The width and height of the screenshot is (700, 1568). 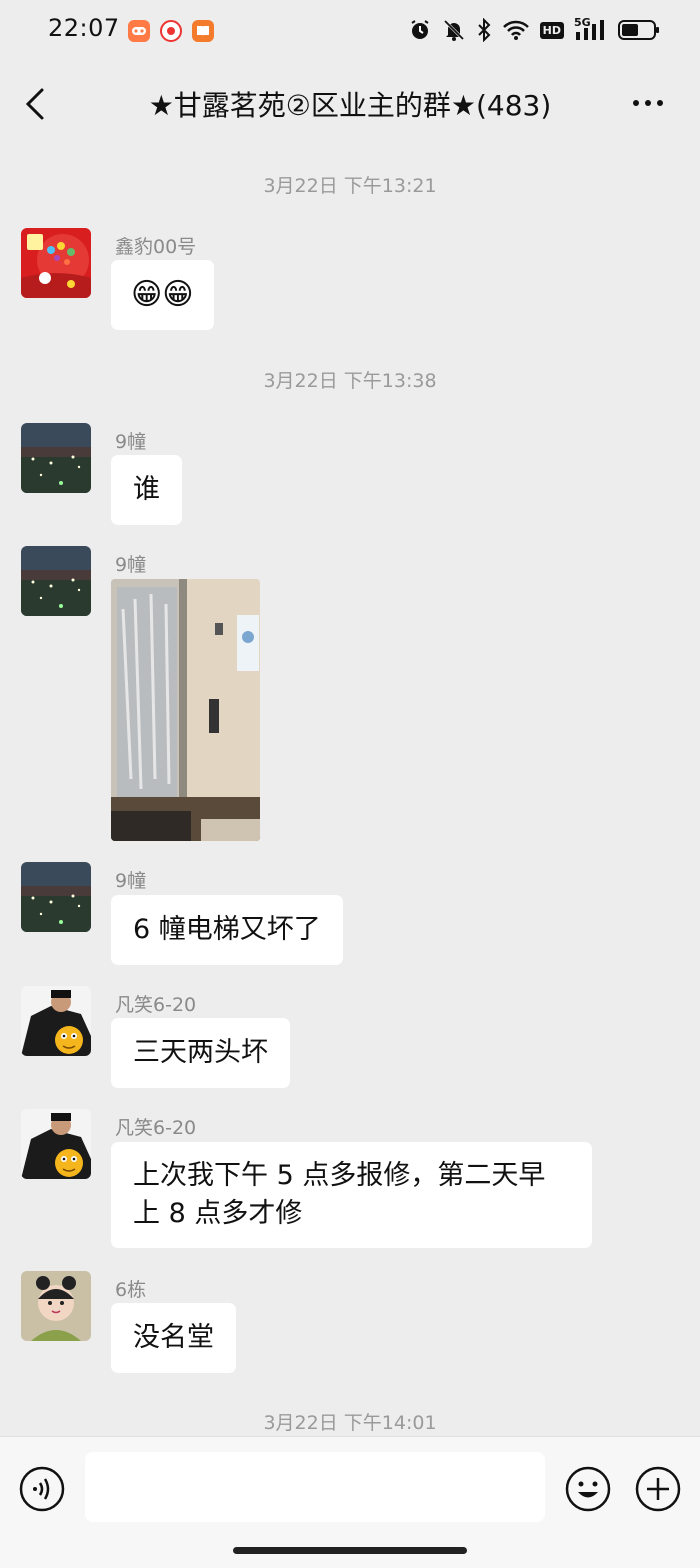 I want to click on more-button, so click(x=650, y=103).